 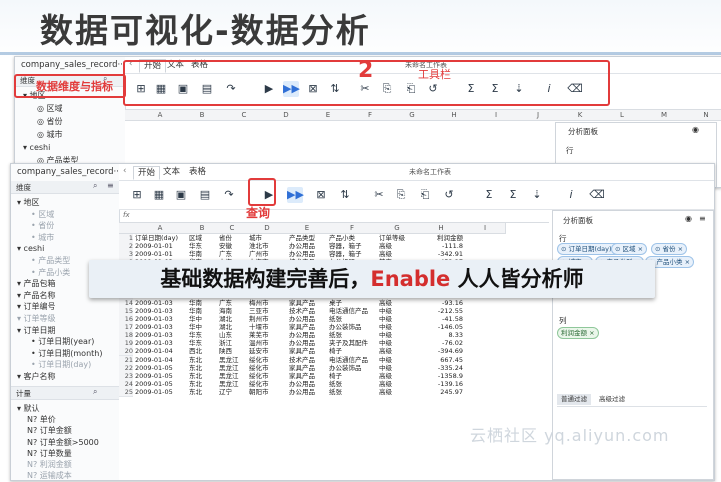 I want to click on table-header-cell: 产品类型, so click(x=307, y=238).